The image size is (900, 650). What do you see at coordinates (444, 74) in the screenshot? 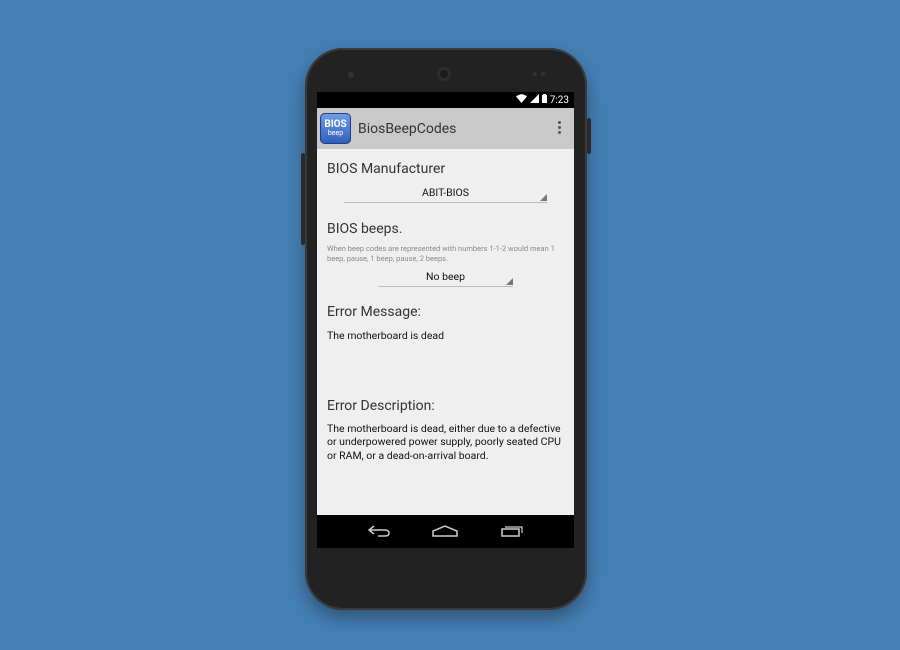
I see `front-camera` at bounding box center [444, 74].